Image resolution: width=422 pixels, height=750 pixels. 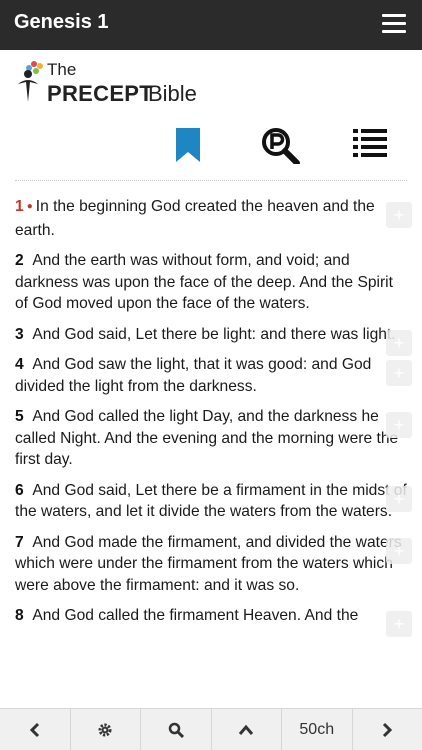 I want to click on logo-the: The, so click(x=62, y=69).